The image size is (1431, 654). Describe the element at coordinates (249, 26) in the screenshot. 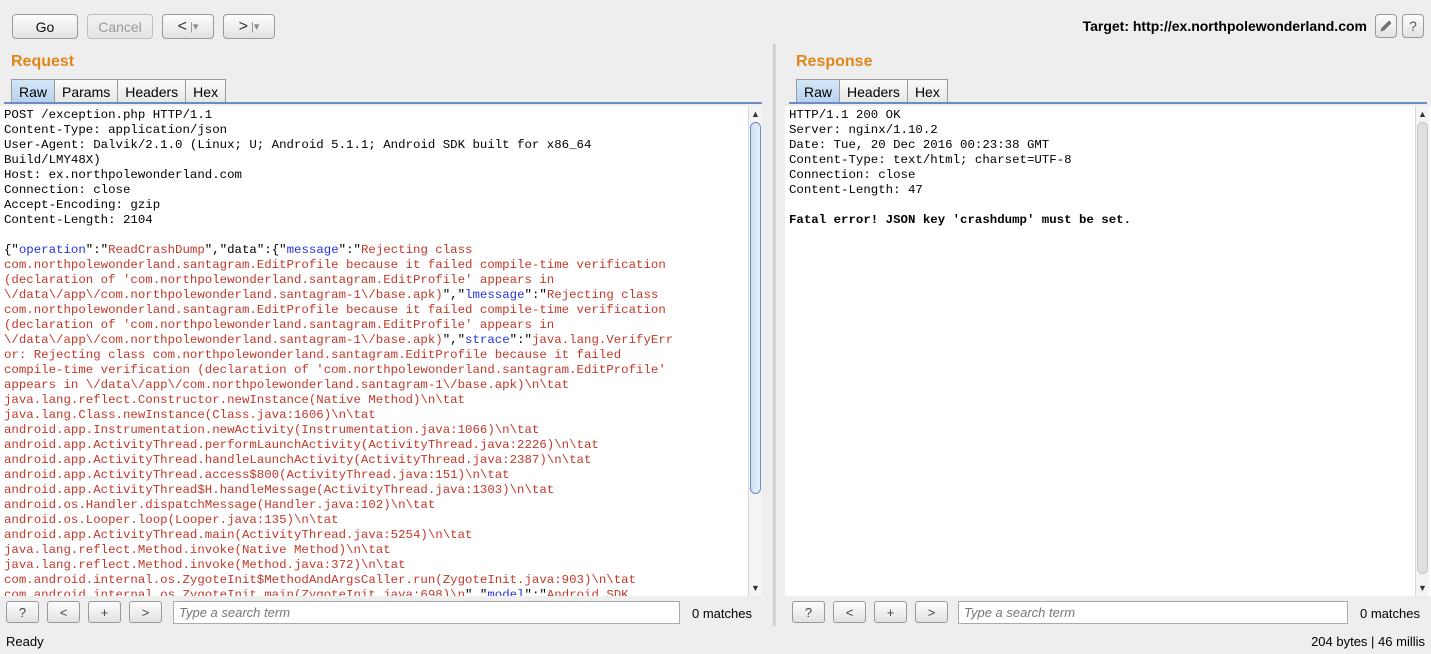

I see `forward-button: > |▾` at that location.